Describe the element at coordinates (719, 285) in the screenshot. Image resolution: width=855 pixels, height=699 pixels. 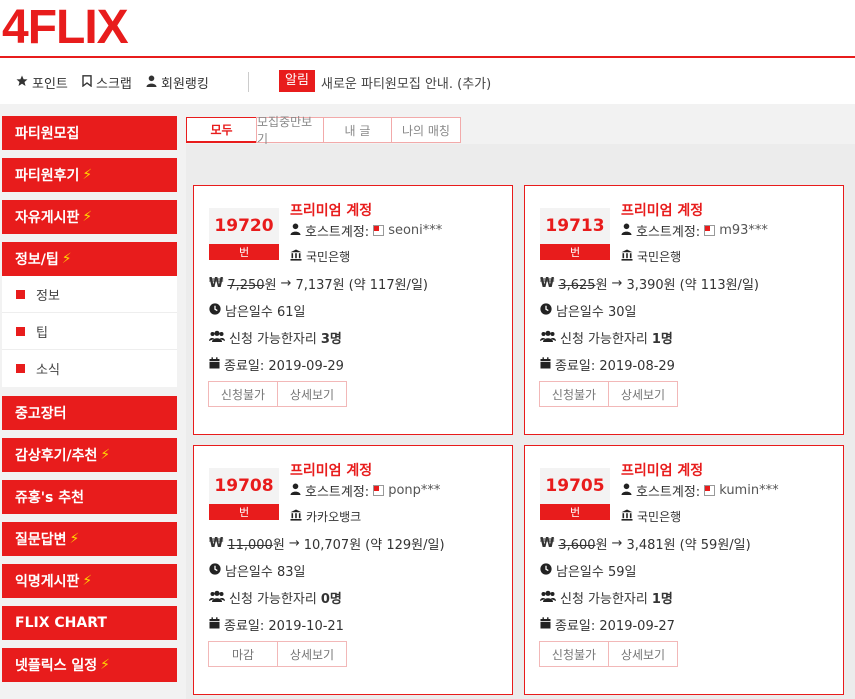
I see `per-day-price: (약 113원/일)` at that location.